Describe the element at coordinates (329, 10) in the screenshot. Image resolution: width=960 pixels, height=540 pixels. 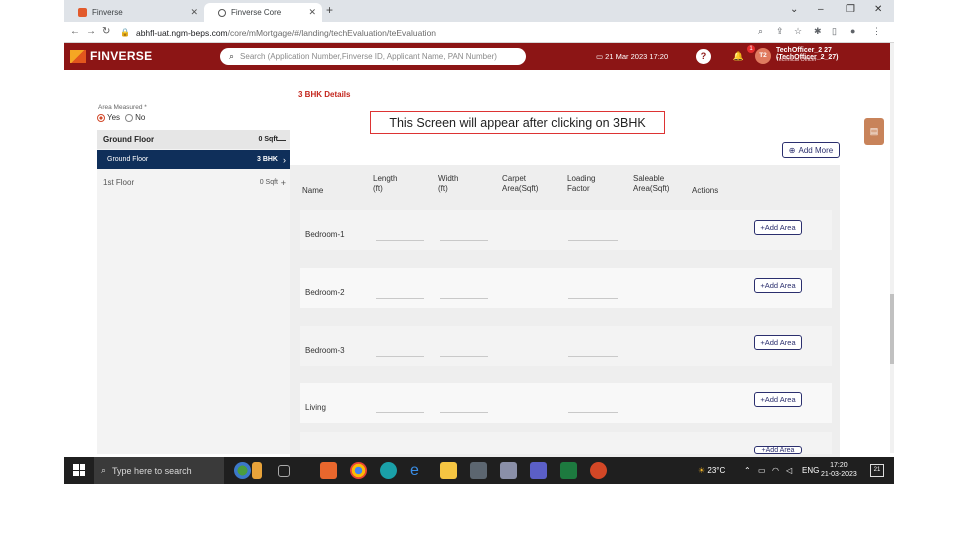
I see `new-tab-icon: +` at that location.